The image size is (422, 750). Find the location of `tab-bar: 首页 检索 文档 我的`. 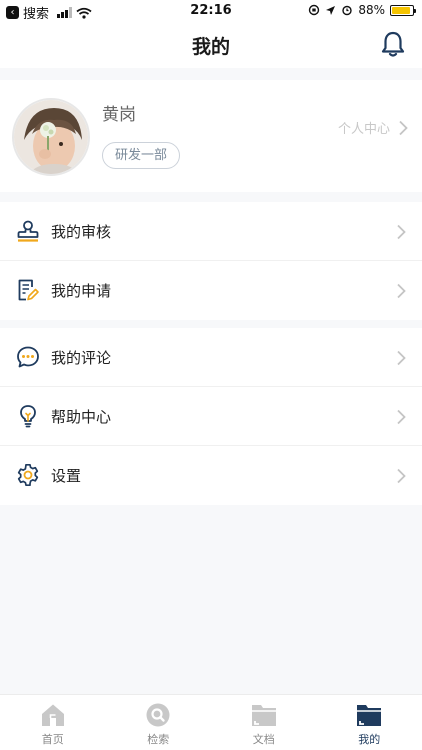

tab-bar: 首页 检索 文档 我的 is located at coordinates (211, 722).